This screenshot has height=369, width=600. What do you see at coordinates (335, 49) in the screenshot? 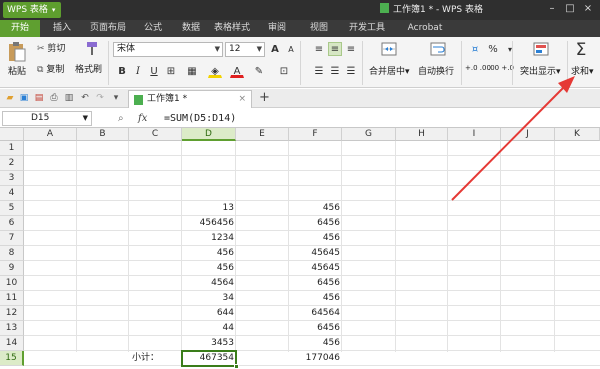
I see `align-middle-icon: ≡` at bounding box center [335, 49].